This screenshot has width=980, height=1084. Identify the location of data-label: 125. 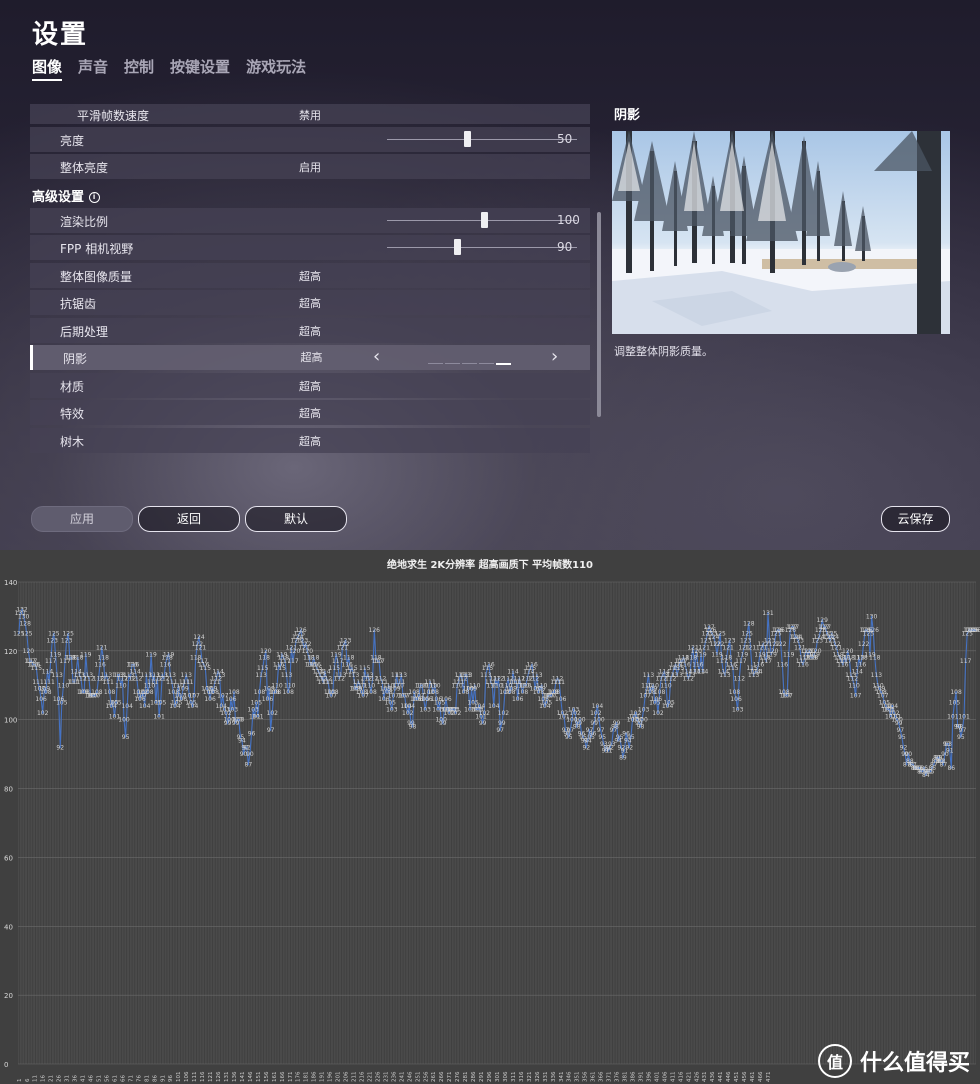
(748, 634).